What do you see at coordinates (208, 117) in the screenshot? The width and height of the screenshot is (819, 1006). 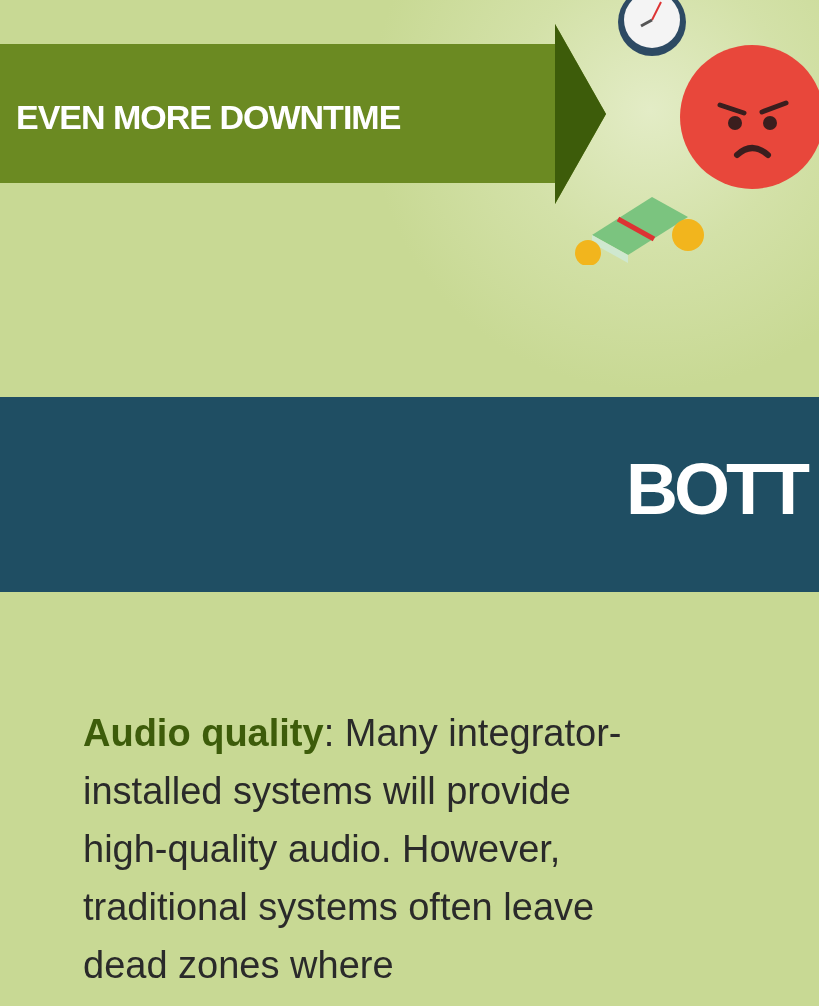 I see `banner-label: EVEN MORE DOWNTIME` at bounding box center [208, 117].